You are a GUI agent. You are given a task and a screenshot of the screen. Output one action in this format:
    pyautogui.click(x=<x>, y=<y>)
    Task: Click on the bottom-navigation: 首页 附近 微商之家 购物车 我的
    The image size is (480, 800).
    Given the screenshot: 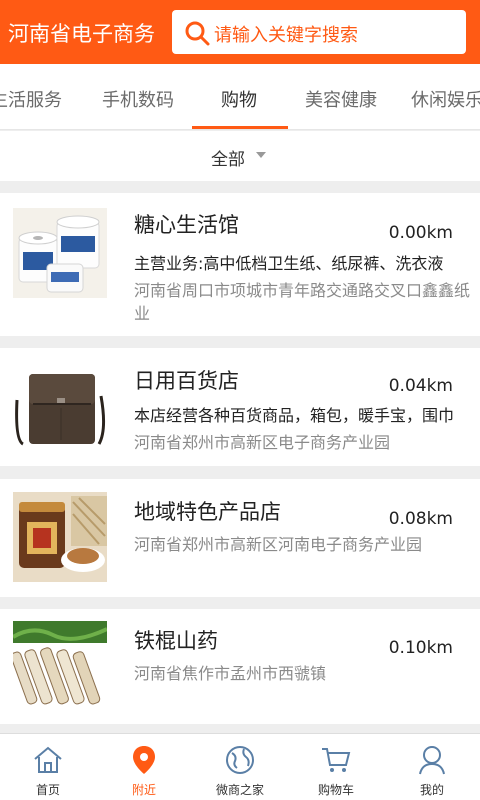 What is the action you would take?
    pyautogui.click(x=240, y=766)
    